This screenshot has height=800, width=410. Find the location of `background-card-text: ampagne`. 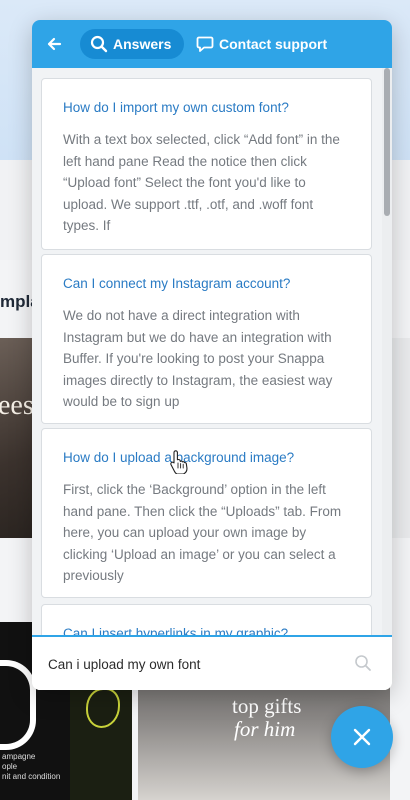

background-card-text: ampagne is located at coordinates (19, 756).